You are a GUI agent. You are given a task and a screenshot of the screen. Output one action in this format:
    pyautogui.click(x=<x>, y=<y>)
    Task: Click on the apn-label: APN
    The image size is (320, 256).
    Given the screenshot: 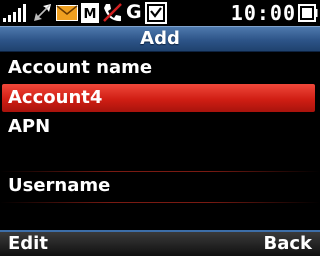 What is the action you would take?
    pyautogui.click(x=29, y=126)
    